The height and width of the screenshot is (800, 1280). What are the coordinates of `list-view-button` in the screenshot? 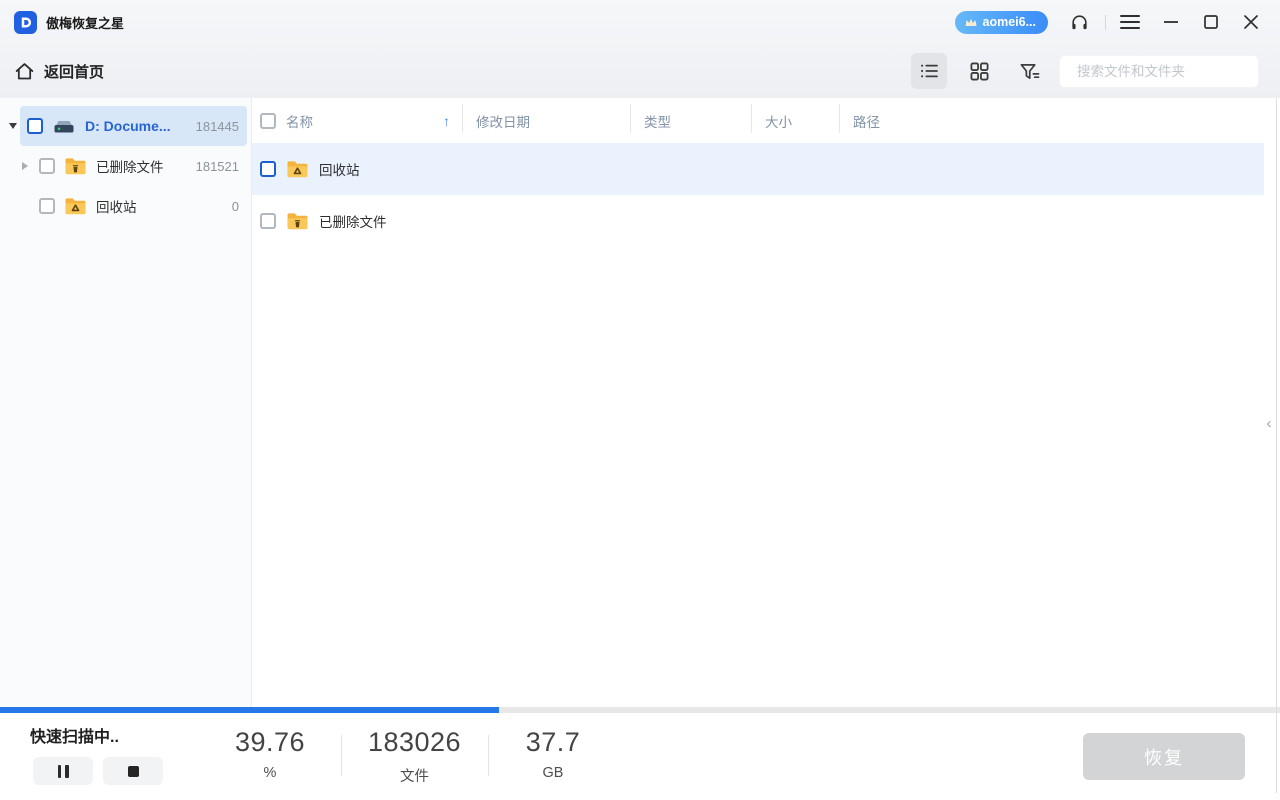 It's located at (929, 71).